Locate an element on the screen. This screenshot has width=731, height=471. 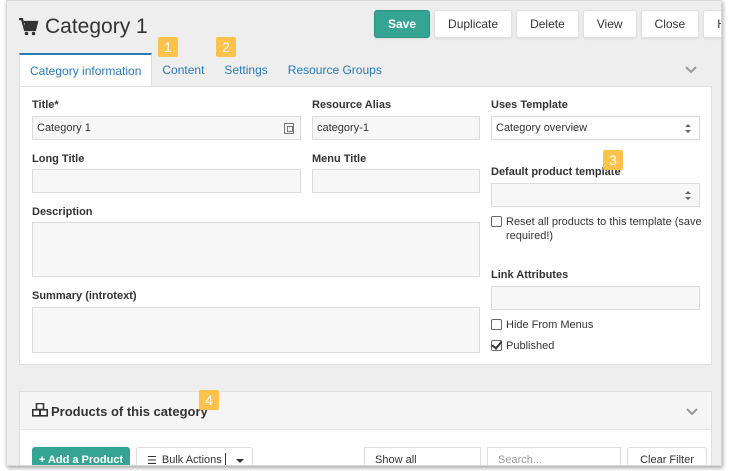
title-input: Category 1 is located at coordinates (166, 128).